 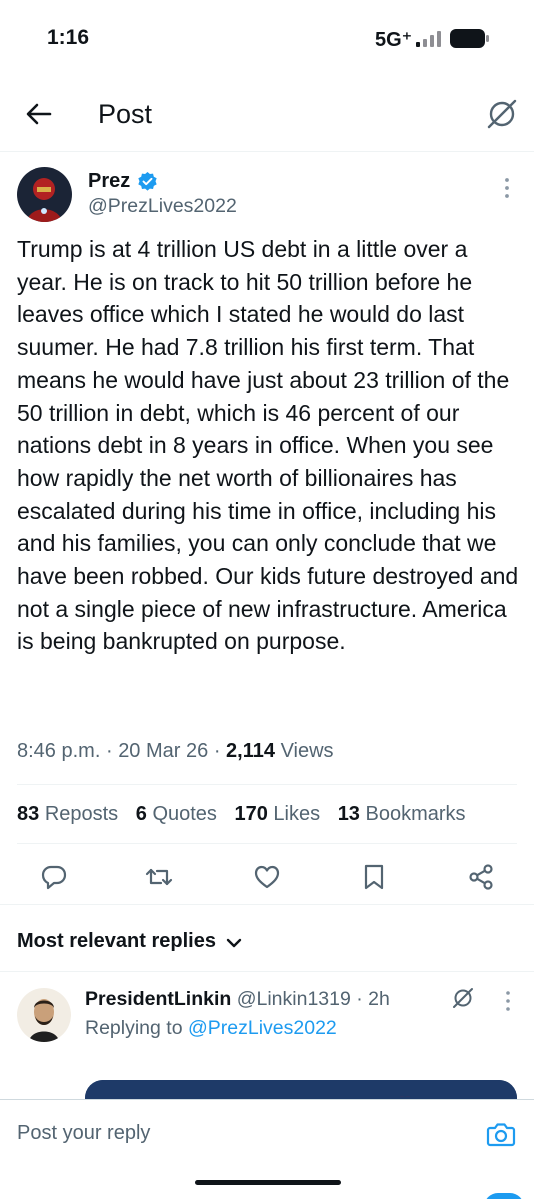 I want to click on reply-header: PresidentLinkin @Linkin1319 · 2h, so click(x=237, y=999).